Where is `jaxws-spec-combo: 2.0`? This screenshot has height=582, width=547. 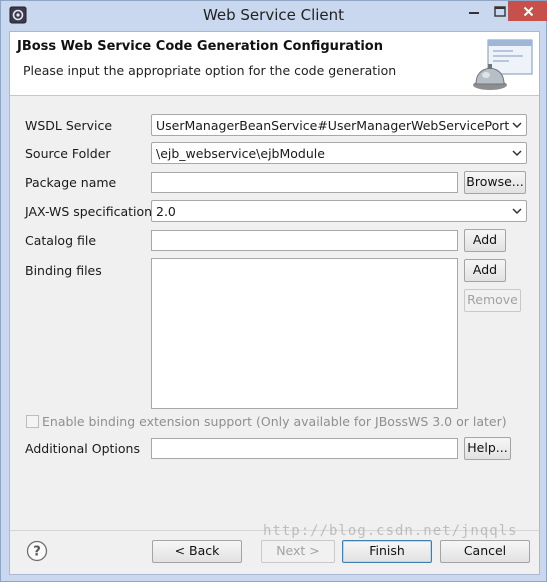
jaxws-spec-combo: 2.0 is located at coordinates (339, 211).